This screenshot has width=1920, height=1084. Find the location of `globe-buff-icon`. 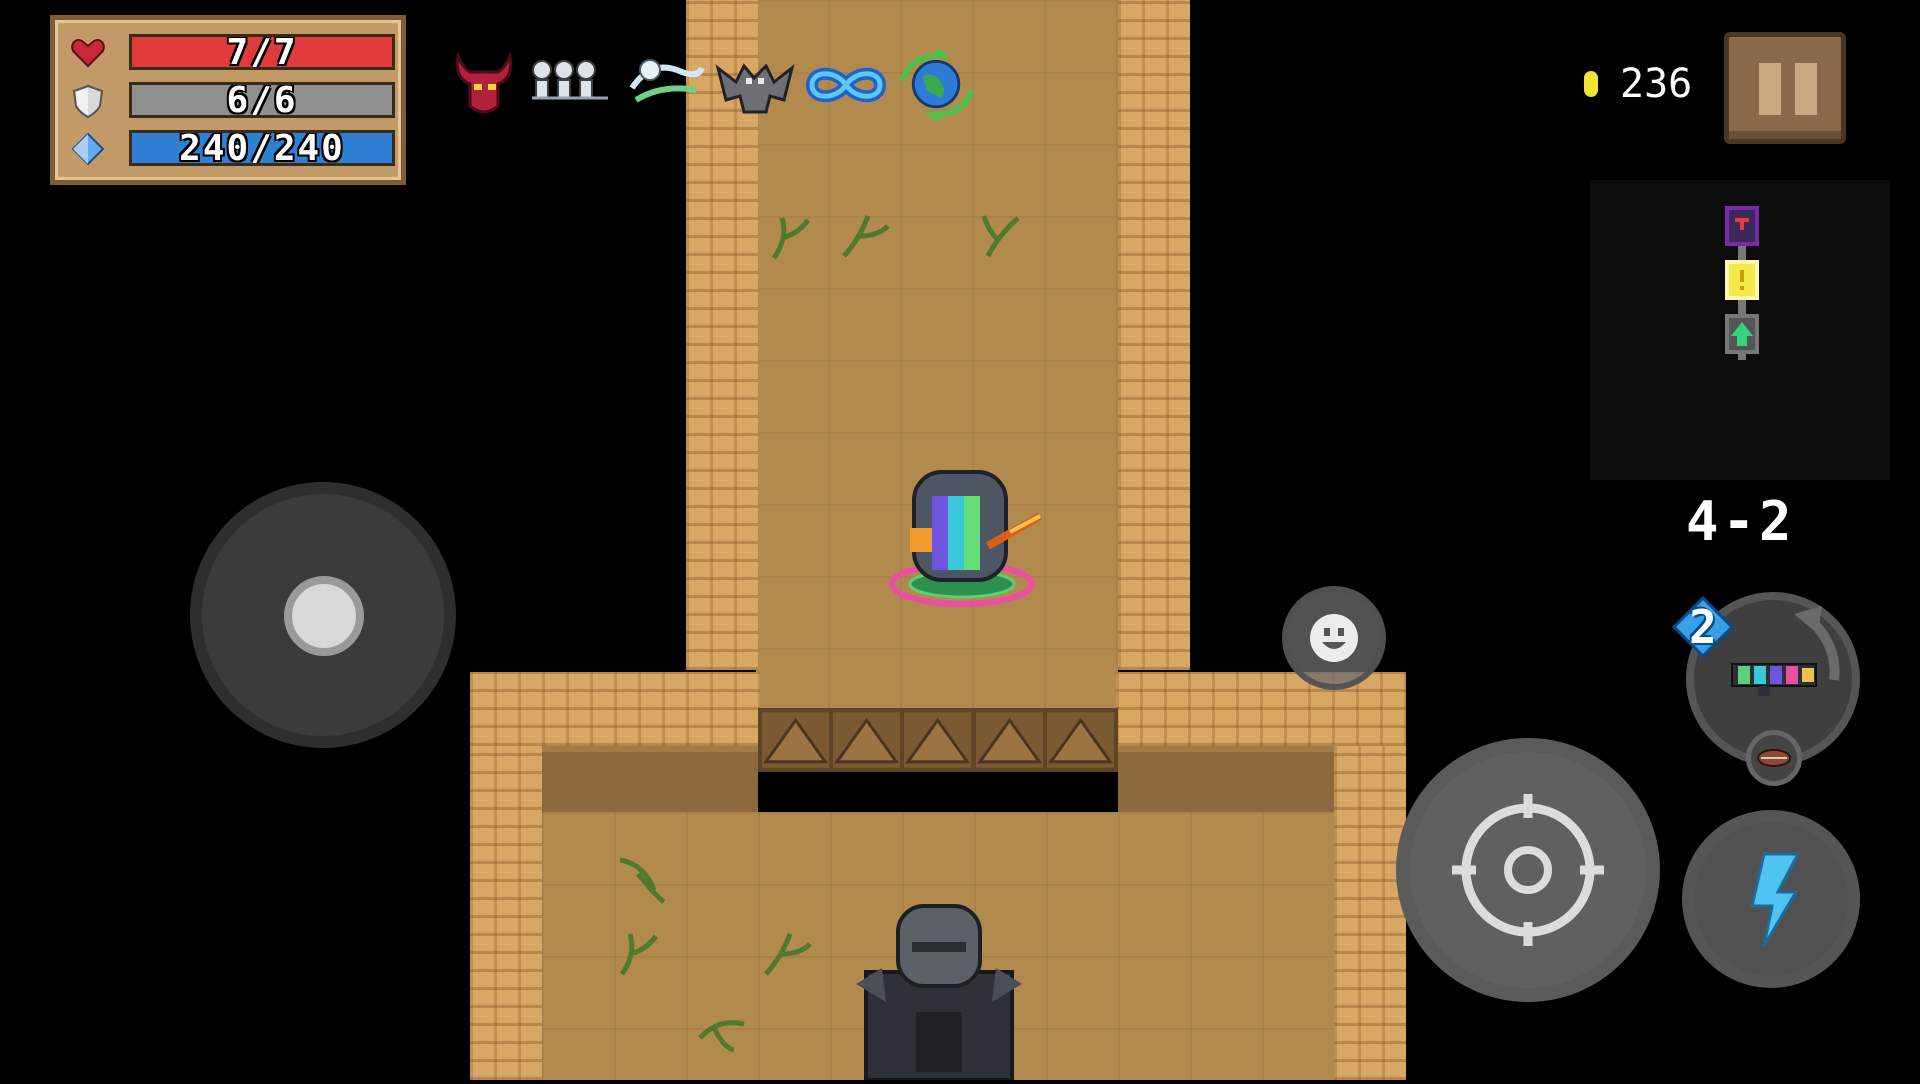

globe-buff-icon is located at coordinates (937, 85).